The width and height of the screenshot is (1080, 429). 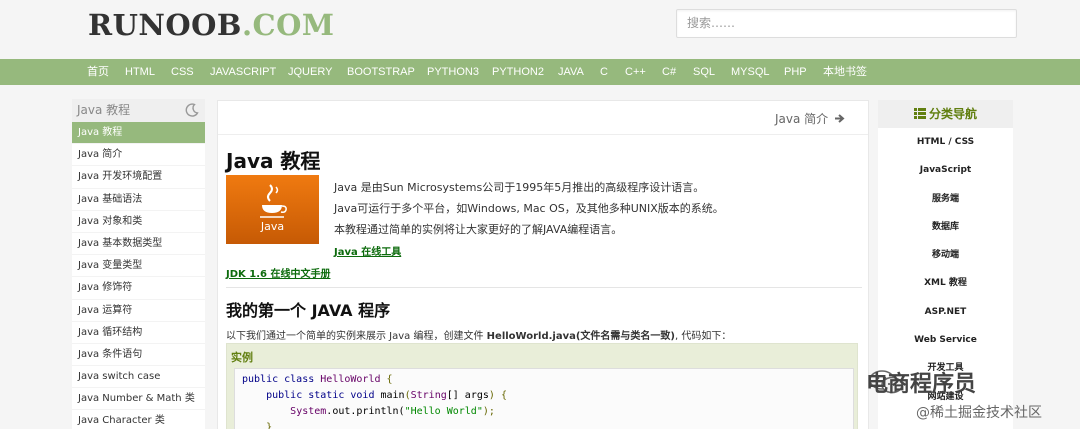 What do you see at coordinates (669, 72) in the screenshot?
I see `nav-item-csharp: C#` at bounding box center [669, 72].